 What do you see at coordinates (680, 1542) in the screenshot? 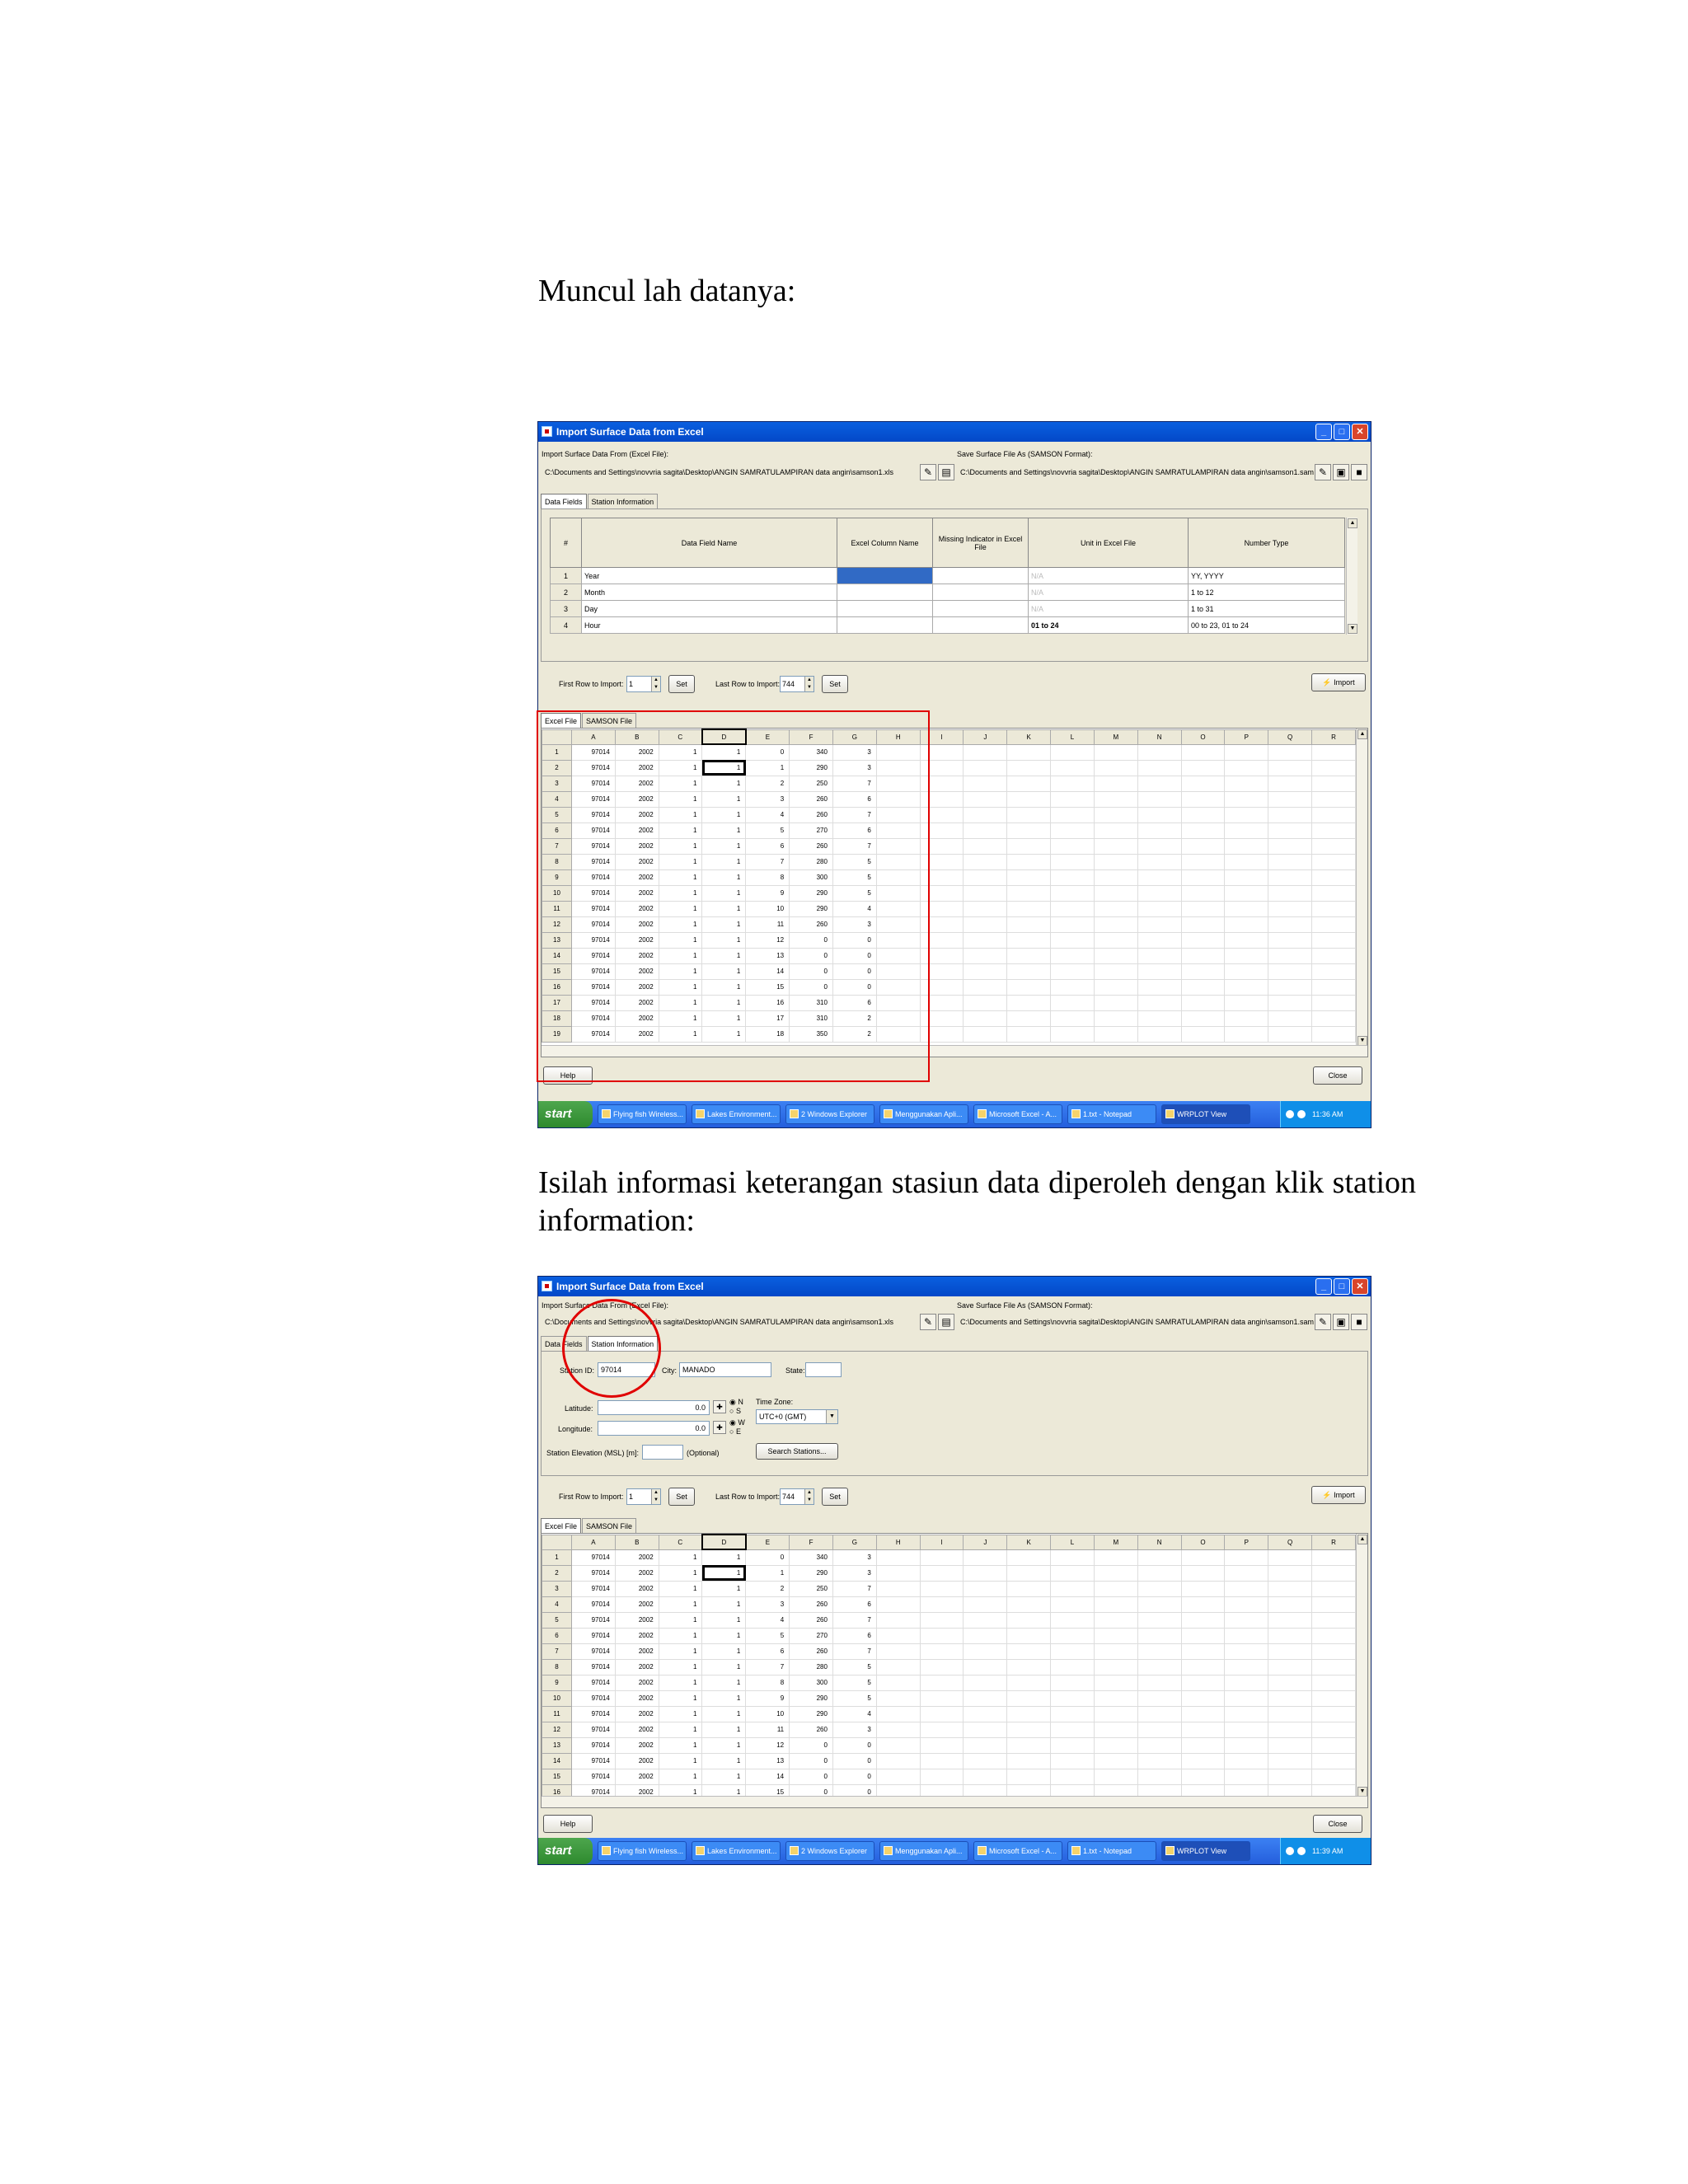
I see `column-header: C` at bounding box center [680, 1542].